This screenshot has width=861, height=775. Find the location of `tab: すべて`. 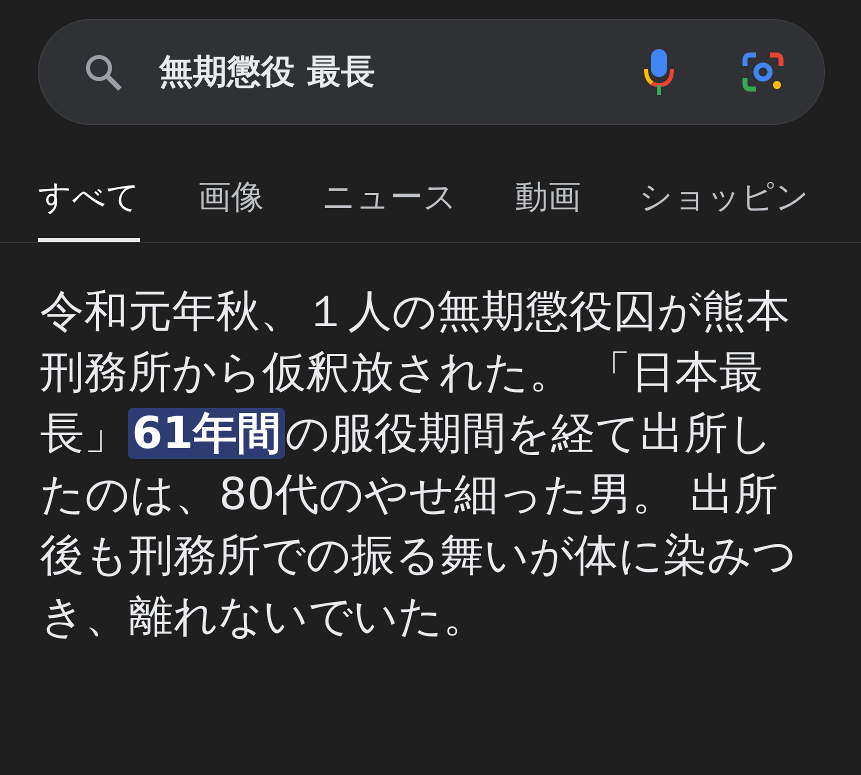

tab: すべて is located at coordinates (89, 205).